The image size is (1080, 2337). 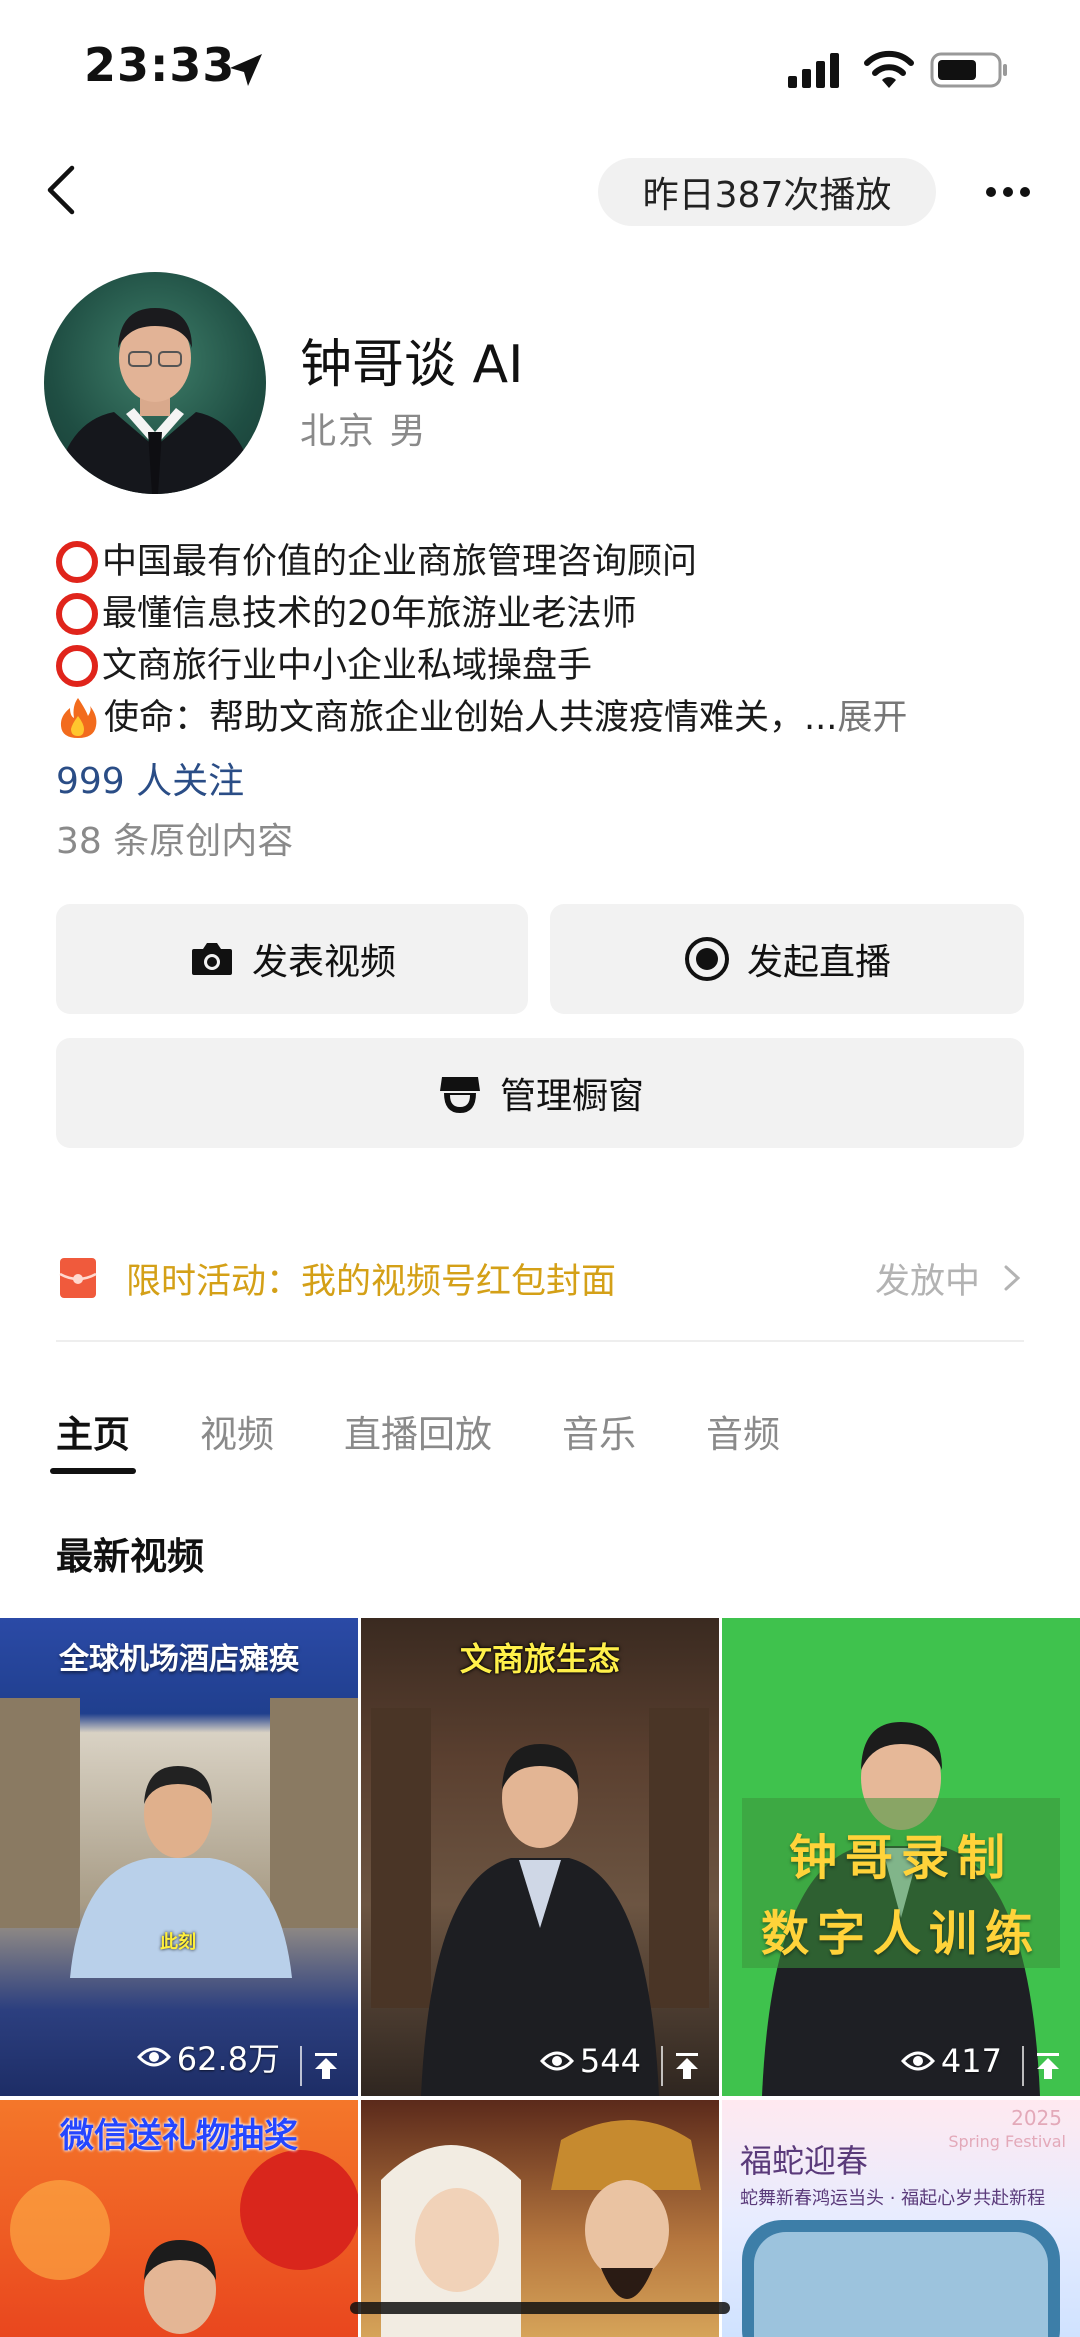 What do you see at coordinates (160, 65) in the screenshot?
I see `status-time: 23:33` at bounding box center [160, 65].